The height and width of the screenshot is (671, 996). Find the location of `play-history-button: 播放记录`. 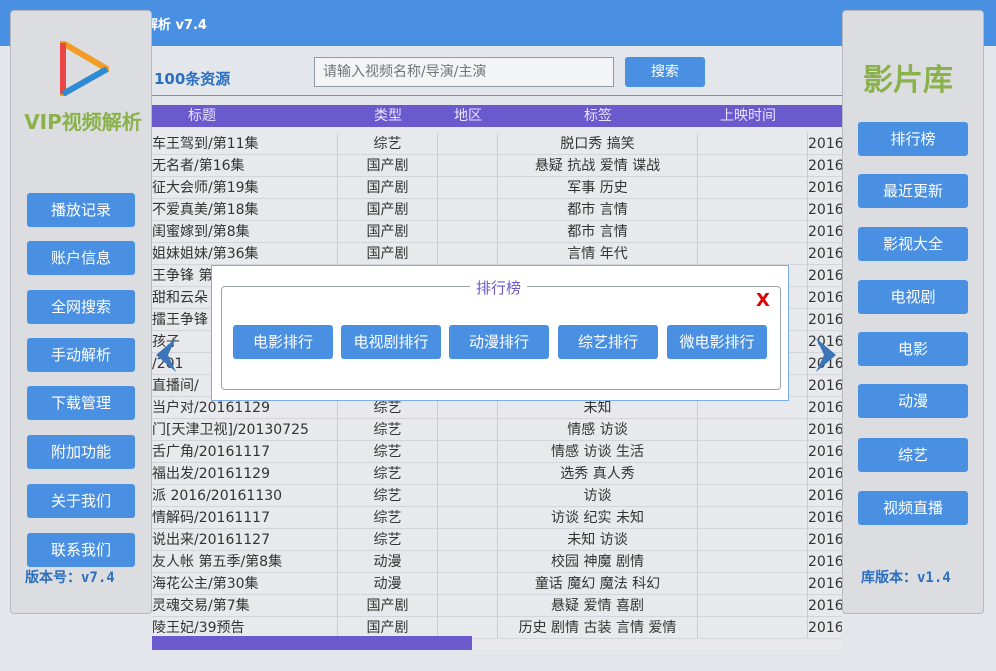

play-history-button: 播放记录 is located at coordinates (81, 210).